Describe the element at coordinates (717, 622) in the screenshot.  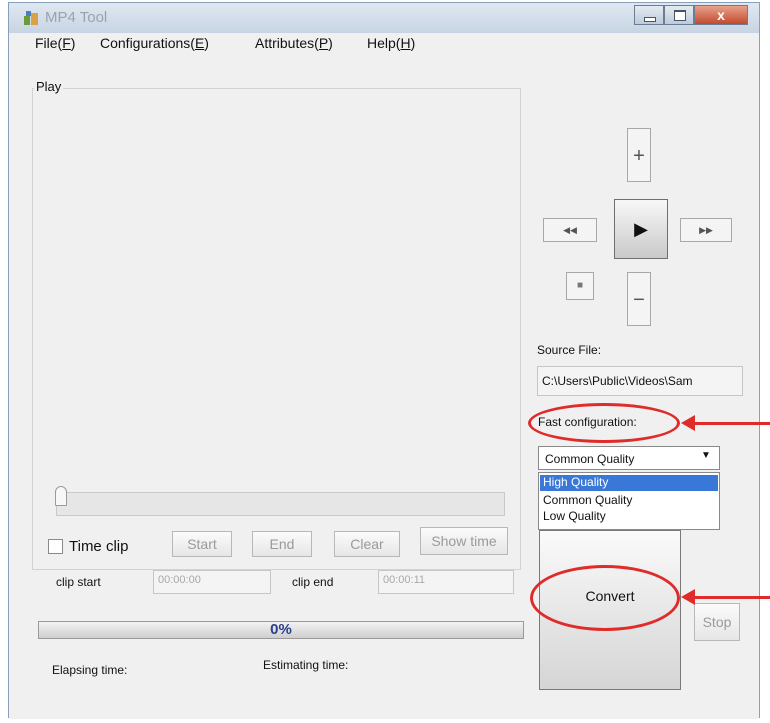
I see `stop-conversion-button: Stop` at that location.